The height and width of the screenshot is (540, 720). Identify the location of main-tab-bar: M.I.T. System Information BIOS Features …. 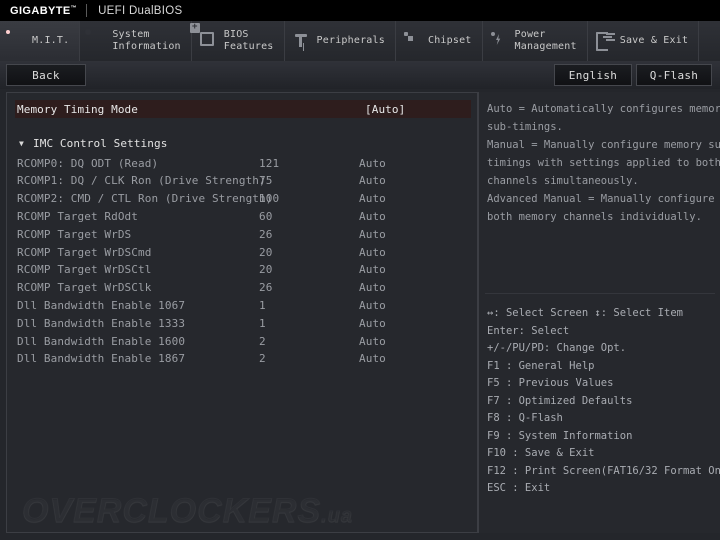
(360, 41).